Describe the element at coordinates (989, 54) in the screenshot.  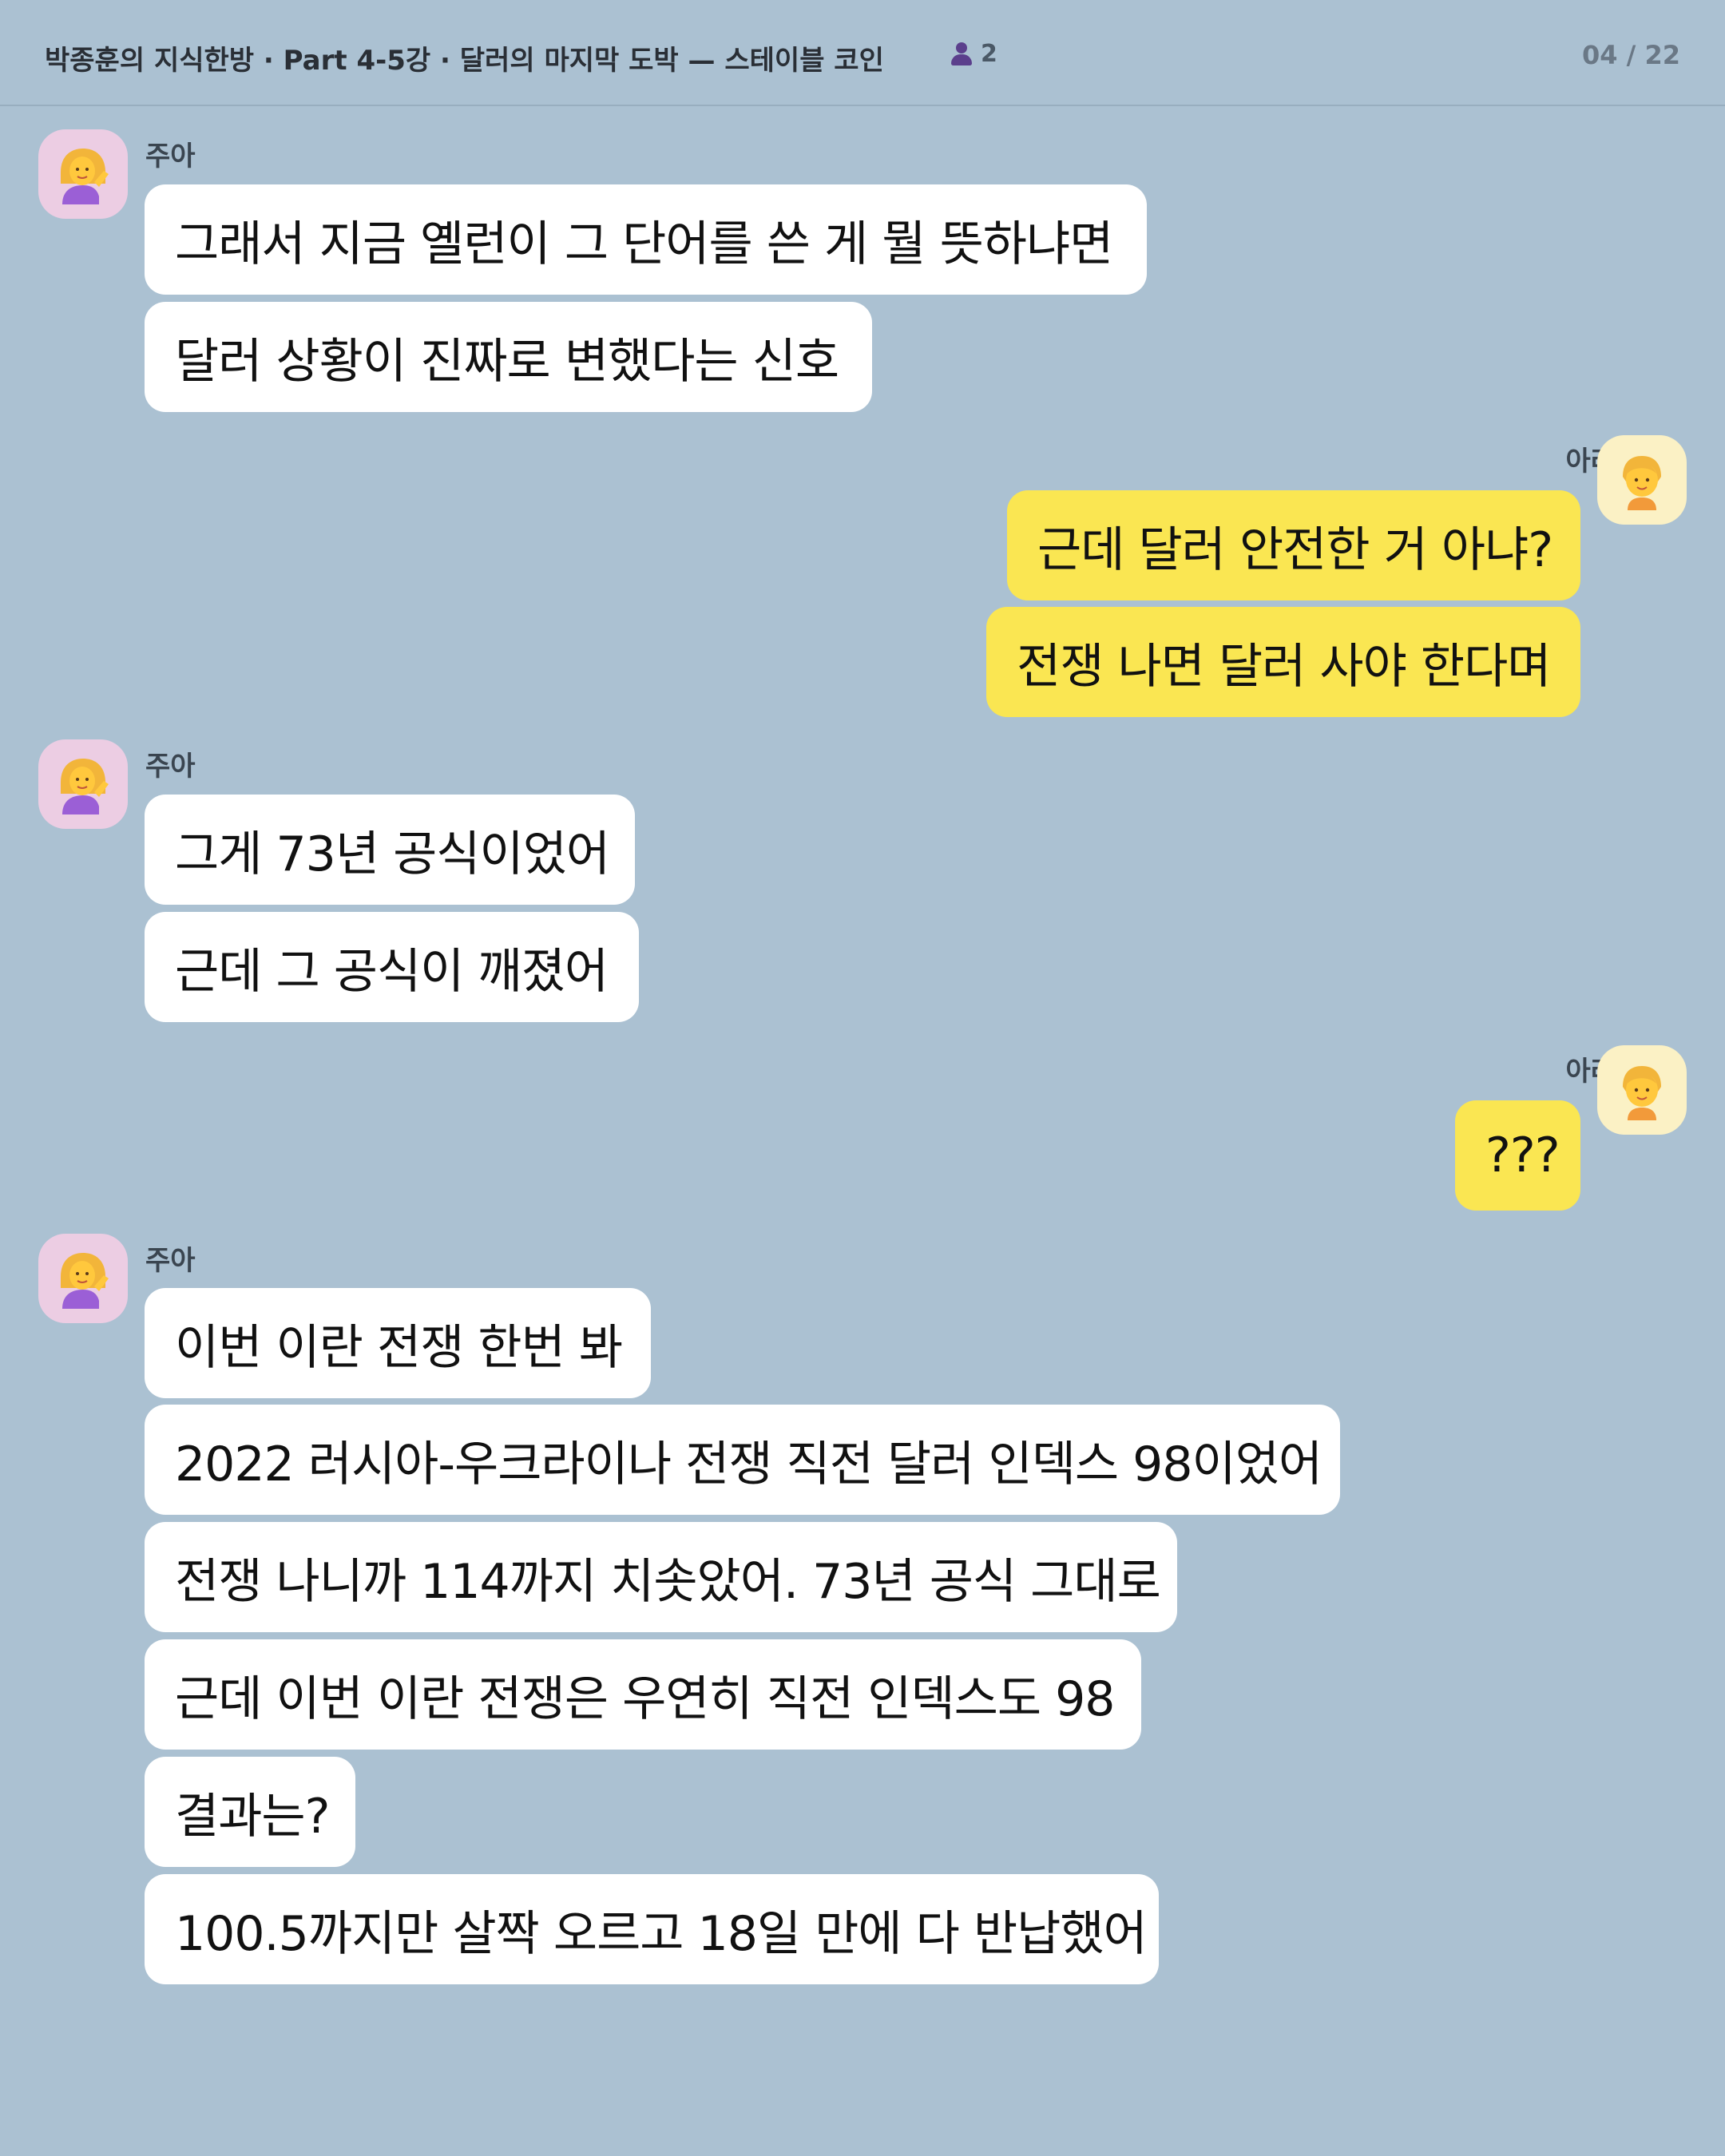
I see `participants-label: 2` at that location.